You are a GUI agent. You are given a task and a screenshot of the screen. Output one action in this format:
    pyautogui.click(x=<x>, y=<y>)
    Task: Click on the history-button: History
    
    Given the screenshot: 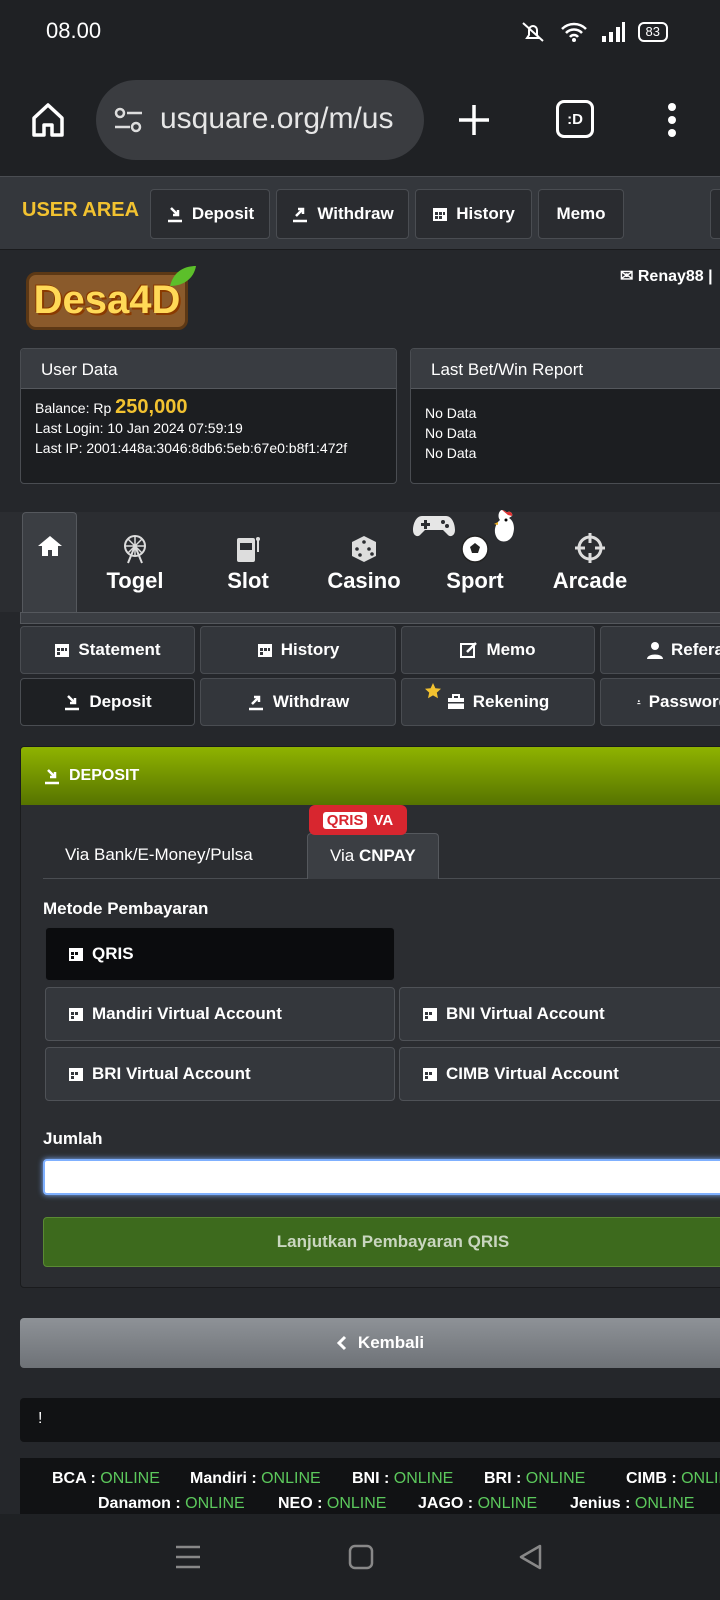 What is the action you would take?
    pyautogui.click(x=298, y=650)
    